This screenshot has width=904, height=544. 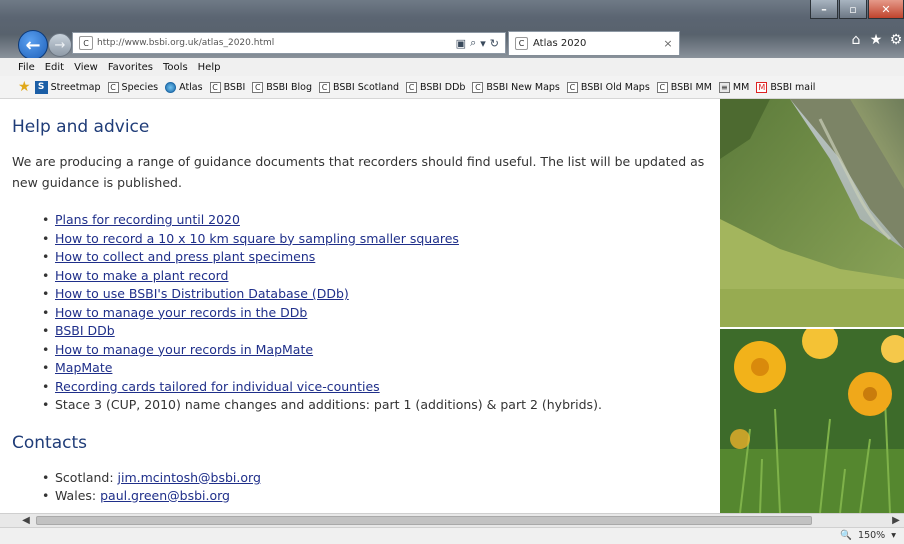 I want to click on arrow-right-icon: →, so click(x=60, y=45).